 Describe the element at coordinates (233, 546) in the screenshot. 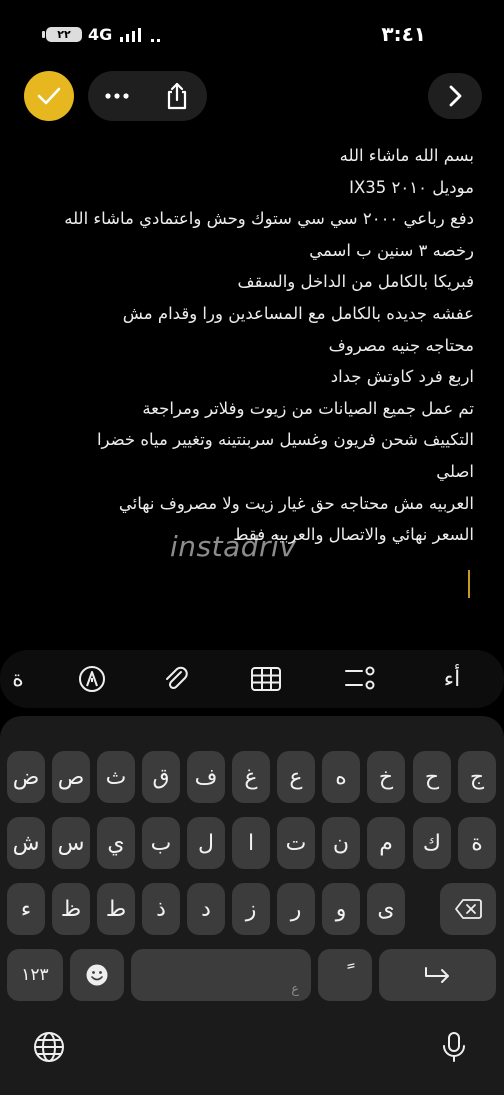

I see `watermark-logo: instadriv` at that location.